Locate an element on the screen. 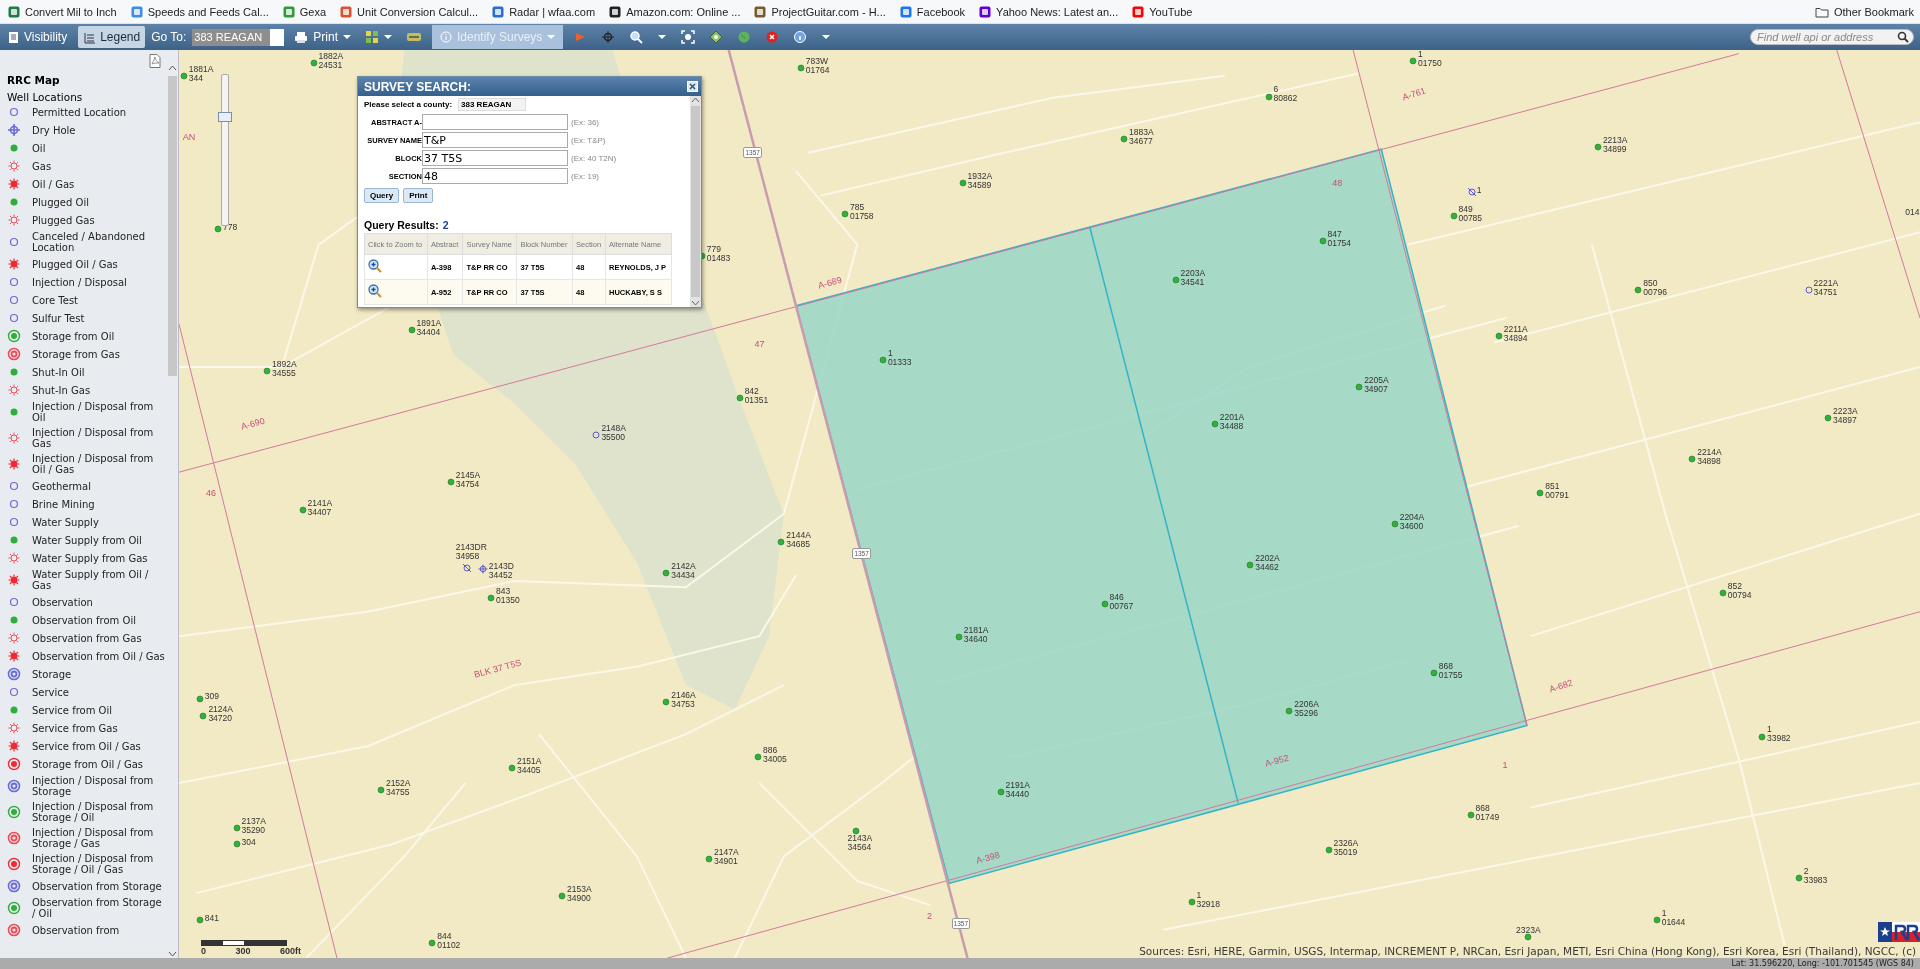 The height and width of the screenshot is (969, 1920). bookmark-link: Radar | wfaa.com is located at coordinates (544, 11).